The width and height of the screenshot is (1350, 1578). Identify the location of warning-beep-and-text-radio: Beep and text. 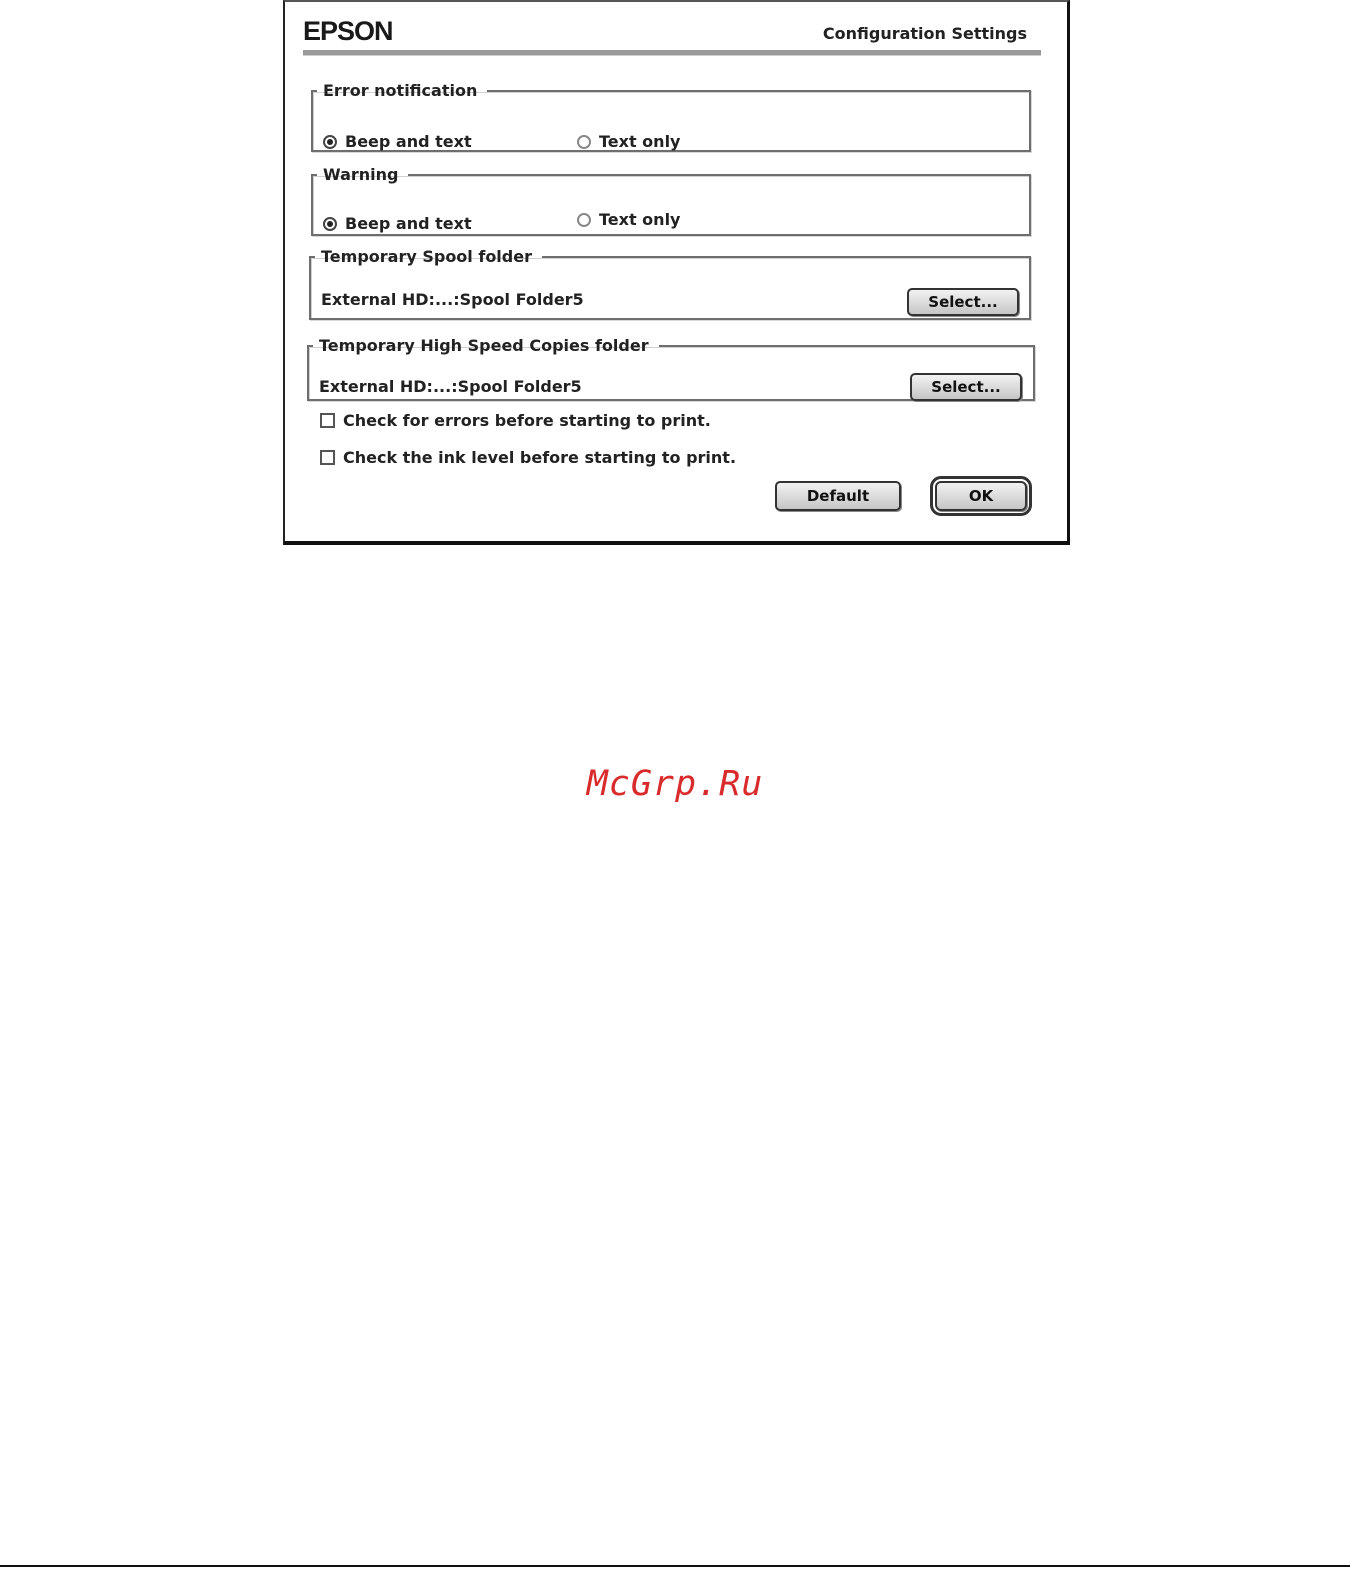
(397, 223).